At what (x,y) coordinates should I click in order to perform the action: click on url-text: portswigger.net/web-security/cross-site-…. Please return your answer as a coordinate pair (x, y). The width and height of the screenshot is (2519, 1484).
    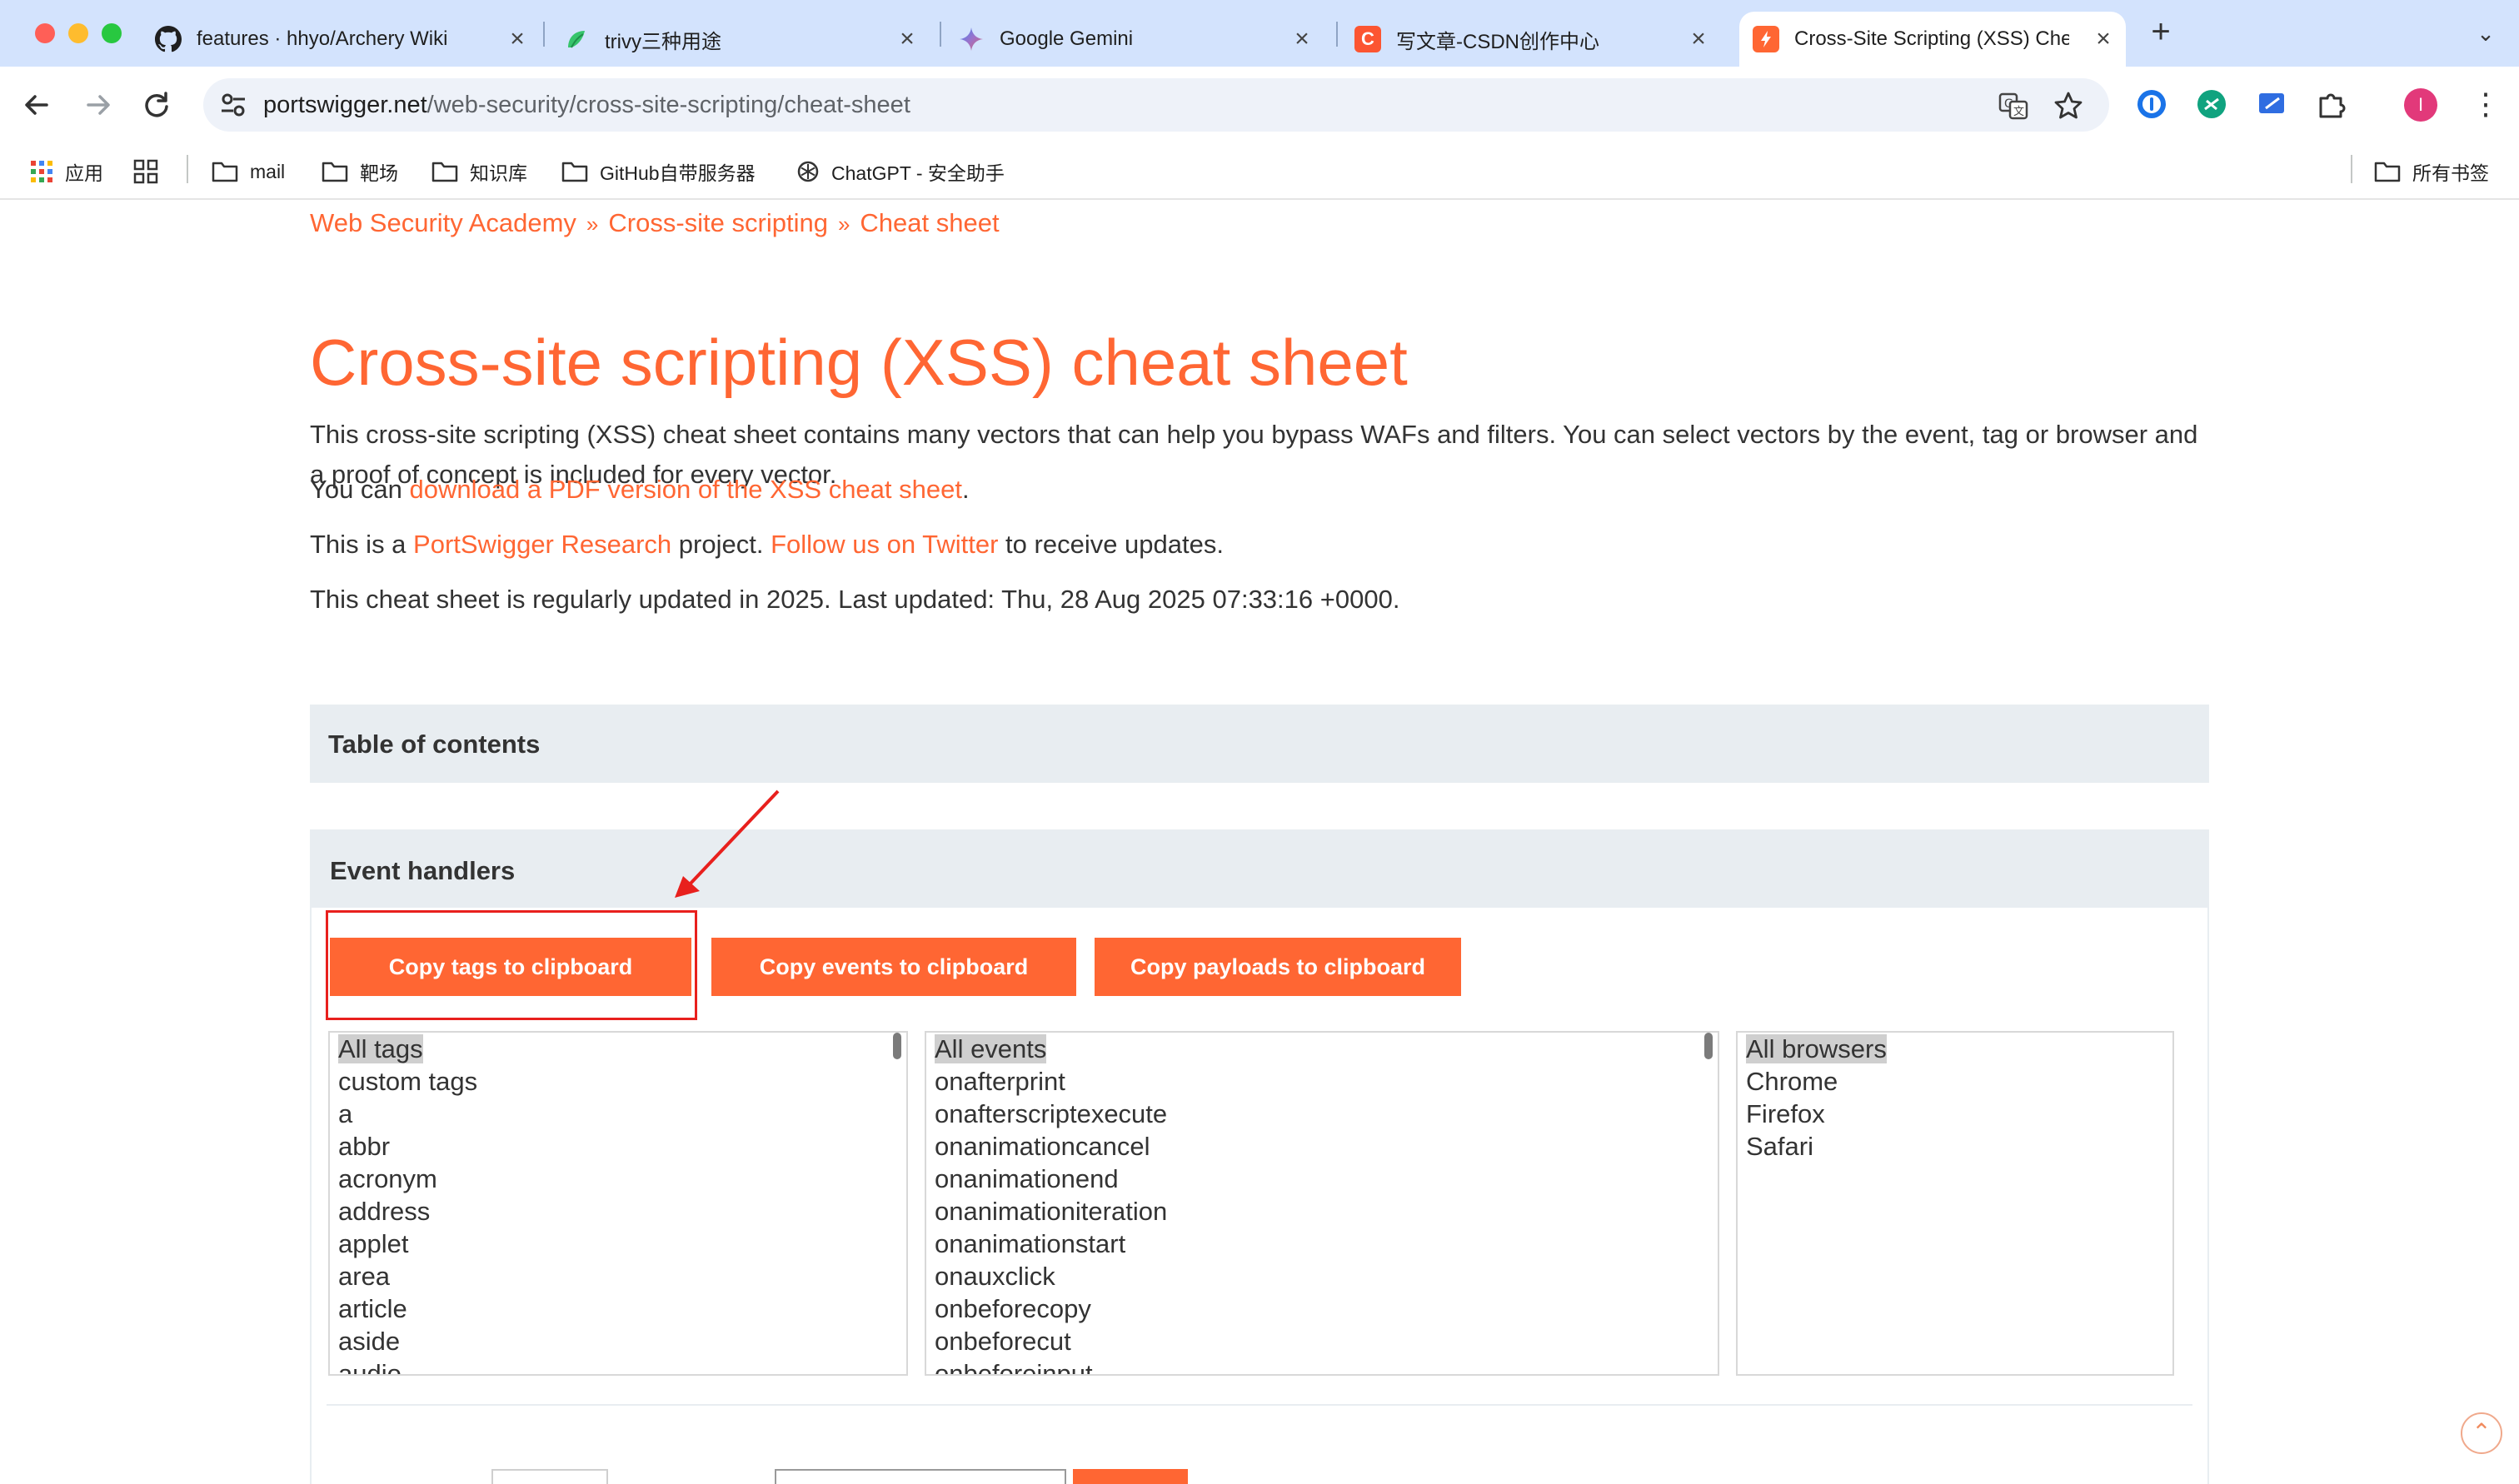
    Looking at the image, I should click on (586, 105).